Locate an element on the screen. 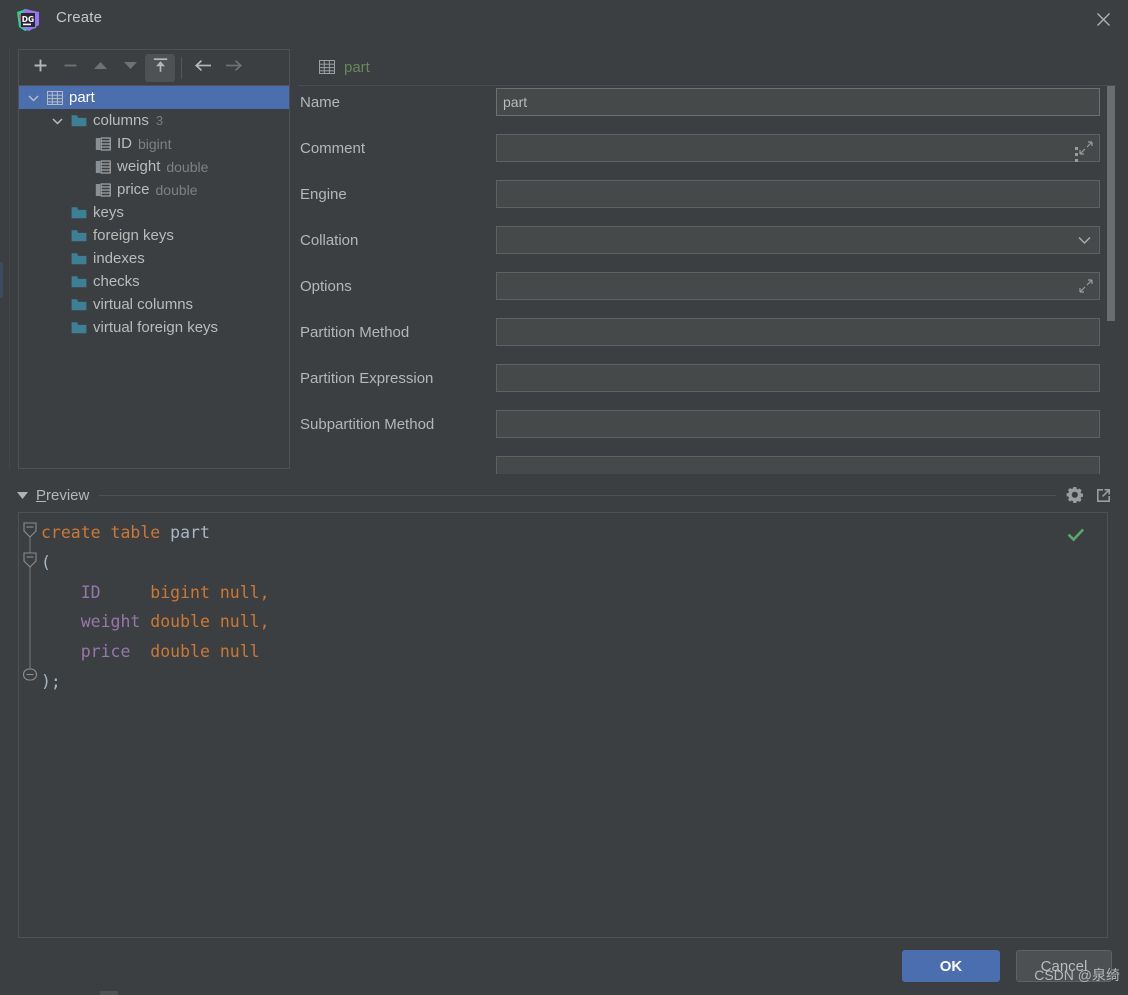  dialog-button-bar: OK Cancel is located at coordinates (1007, 966).